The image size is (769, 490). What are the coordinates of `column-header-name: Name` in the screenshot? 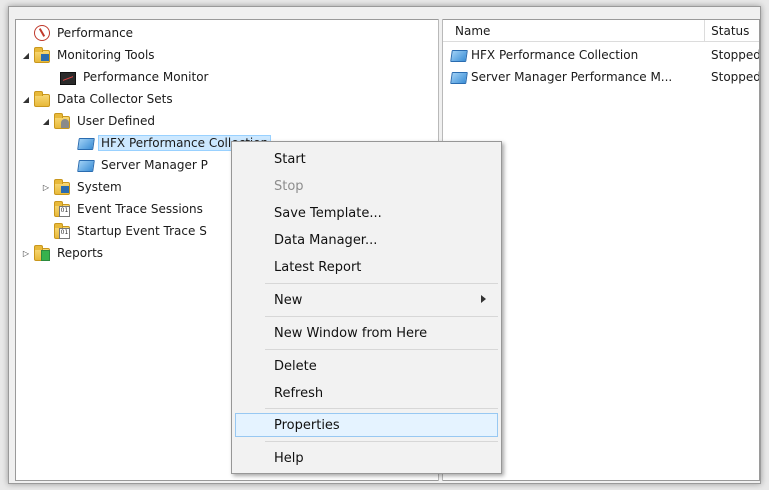 It's located at (574, 30).